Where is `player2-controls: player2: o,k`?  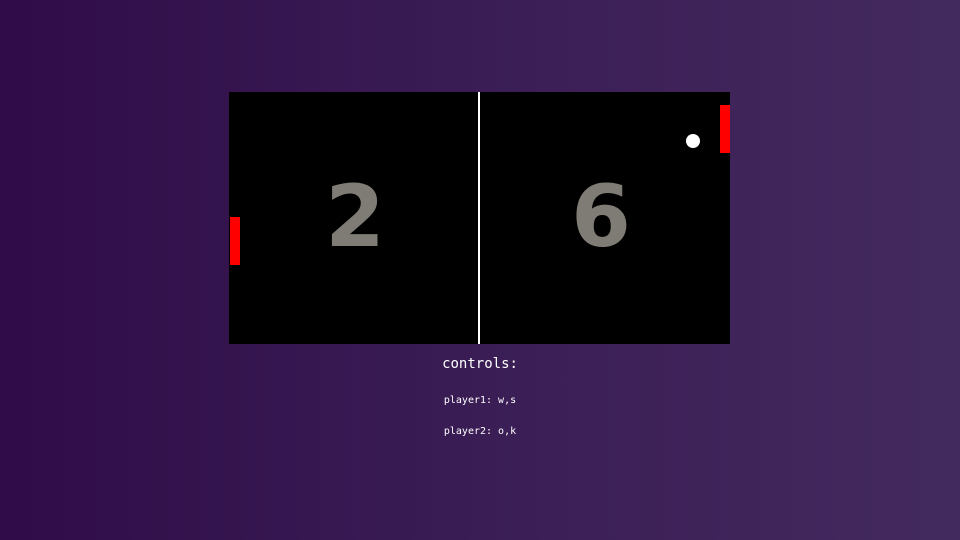 player2-controls: player2: o,k is located at coordinates (480, 431).